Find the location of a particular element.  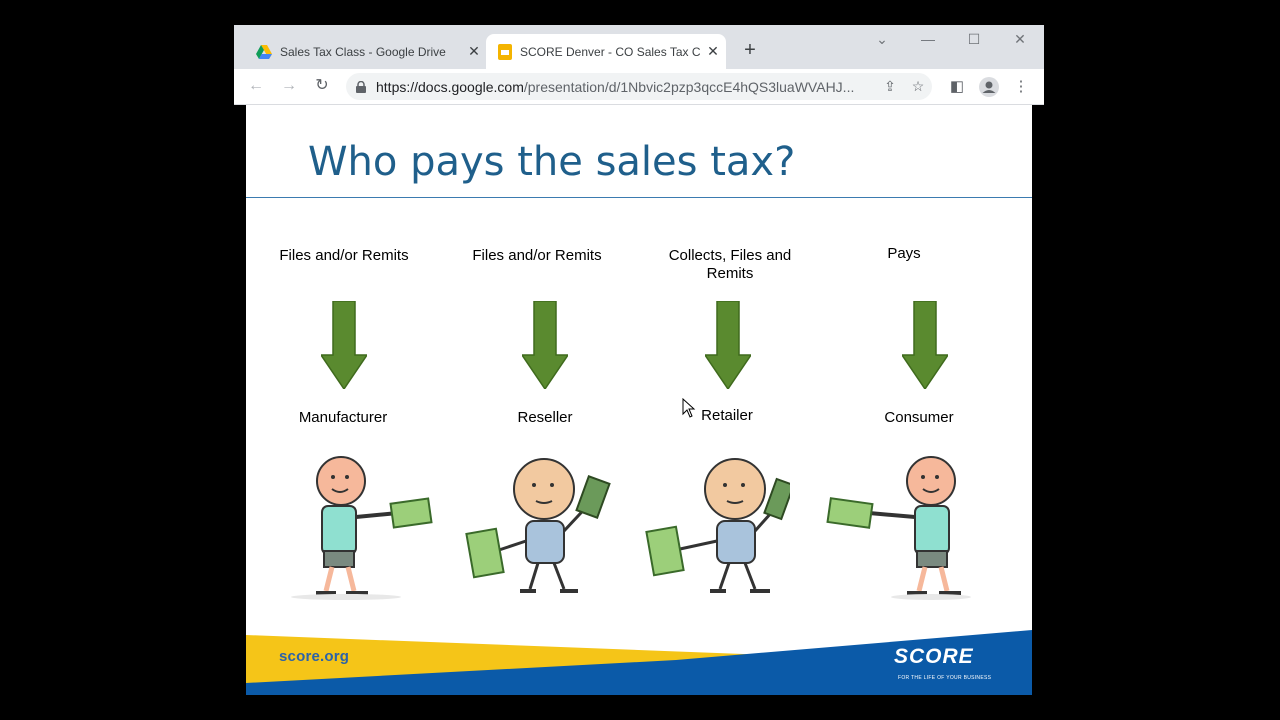

score-logo: SCORE is located at coordinates (934, 656).